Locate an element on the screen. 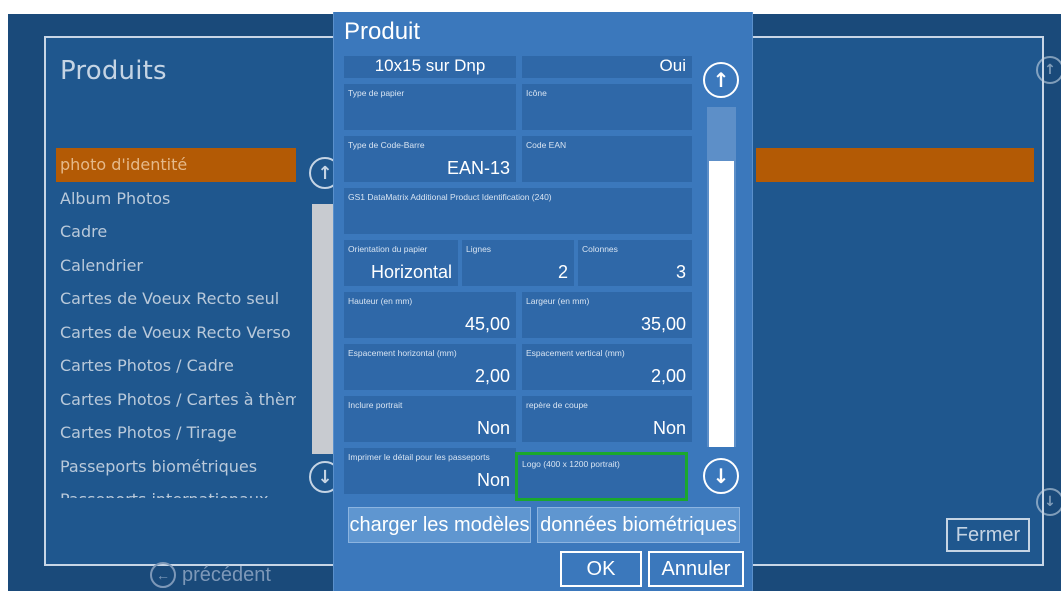  ean-code-label: Code EAN is located at coordinates (546, 145).